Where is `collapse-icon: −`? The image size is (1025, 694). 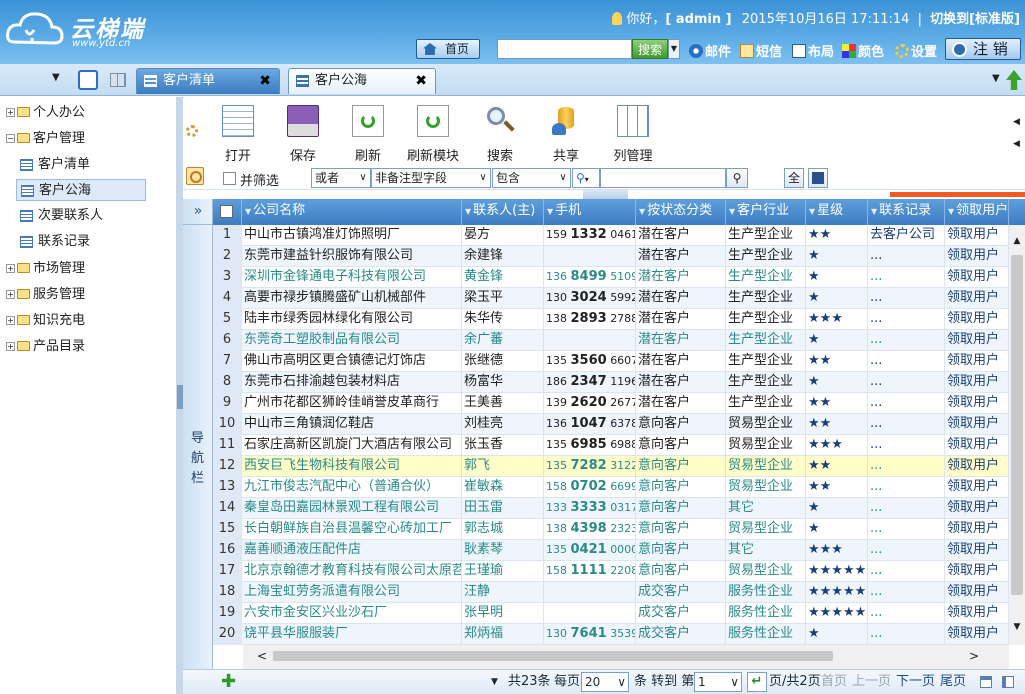 collapse-icon: − is located at coordinates (10, 138).